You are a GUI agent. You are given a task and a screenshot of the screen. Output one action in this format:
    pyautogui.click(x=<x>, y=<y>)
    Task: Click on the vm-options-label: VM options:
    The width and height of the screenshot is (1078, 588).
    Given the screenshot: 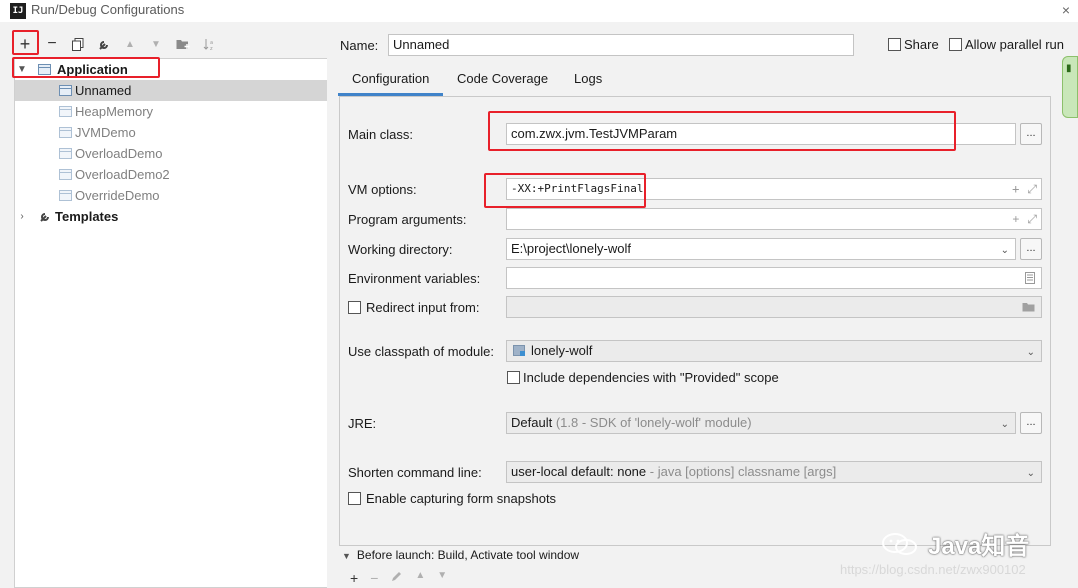 What is the action you would take?
    pyautogui.click(x=382, y=189)
    